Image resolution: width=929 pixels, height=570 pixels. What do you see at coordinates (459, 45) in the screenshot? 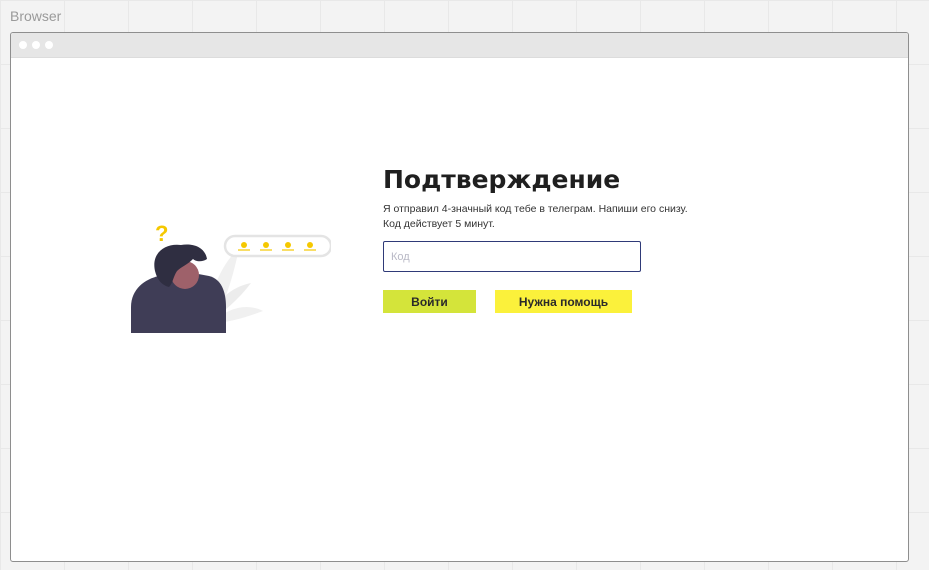
I see `window-titlebar` at bounding box center [459, 45].